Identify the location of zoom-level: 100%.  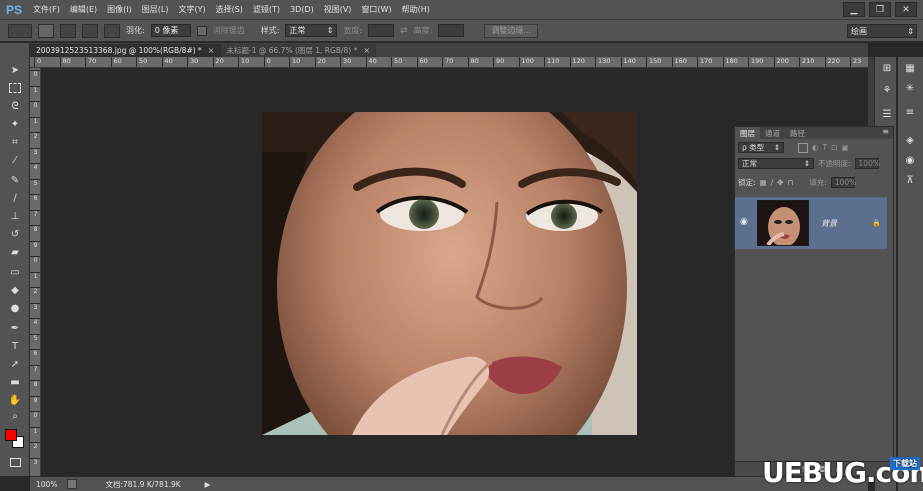
(46, 484).